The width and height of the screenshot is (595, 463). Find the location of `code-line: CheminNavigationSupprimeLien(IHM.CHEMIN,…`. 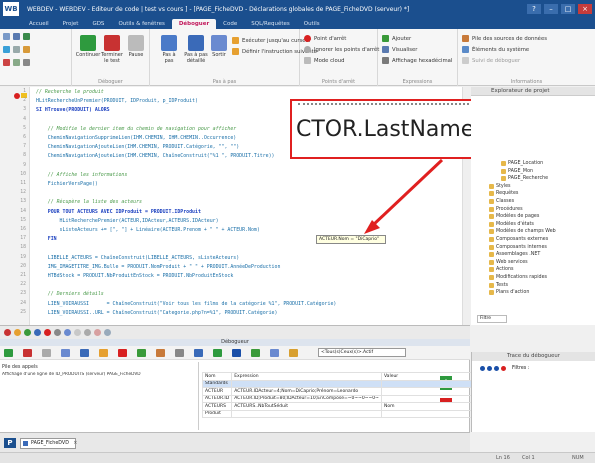

code-line: CheminNavigationSupprimeLien(IHM.CHEMIN,… is located at coordinates (136, 138).